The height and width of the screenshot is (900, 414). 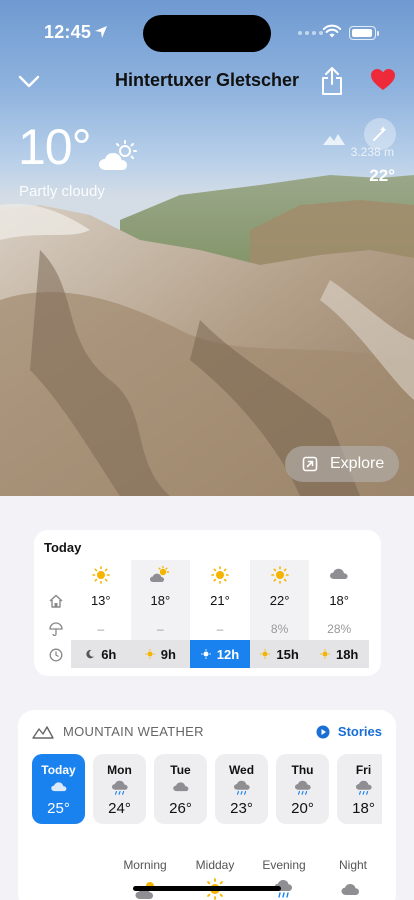 What do you see at coordinates (382, 175) in the screenshot?
I see `peak-temperature: 22°` at bounding box center [382, 175].